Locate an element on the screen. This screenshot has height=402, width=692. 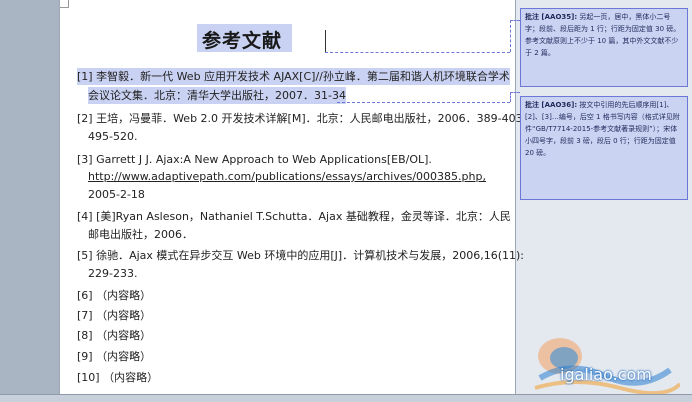
reference-2-line-2: 495-520. is located at coordinates (112, 136).